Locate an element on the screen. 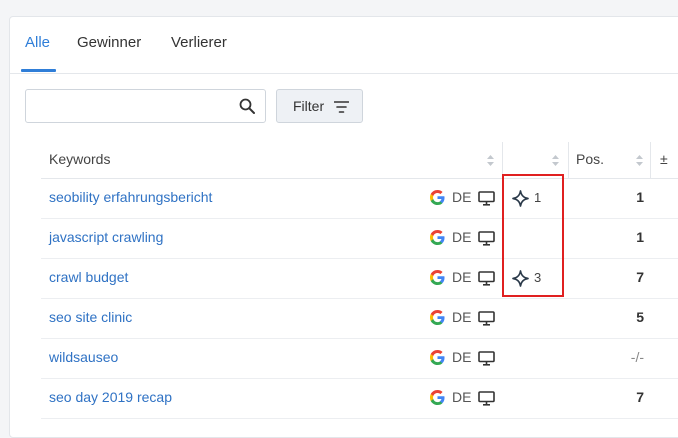 The width and height of the screenshot is (678, 438). position-value: -/- is located at coordinates (637, 357).